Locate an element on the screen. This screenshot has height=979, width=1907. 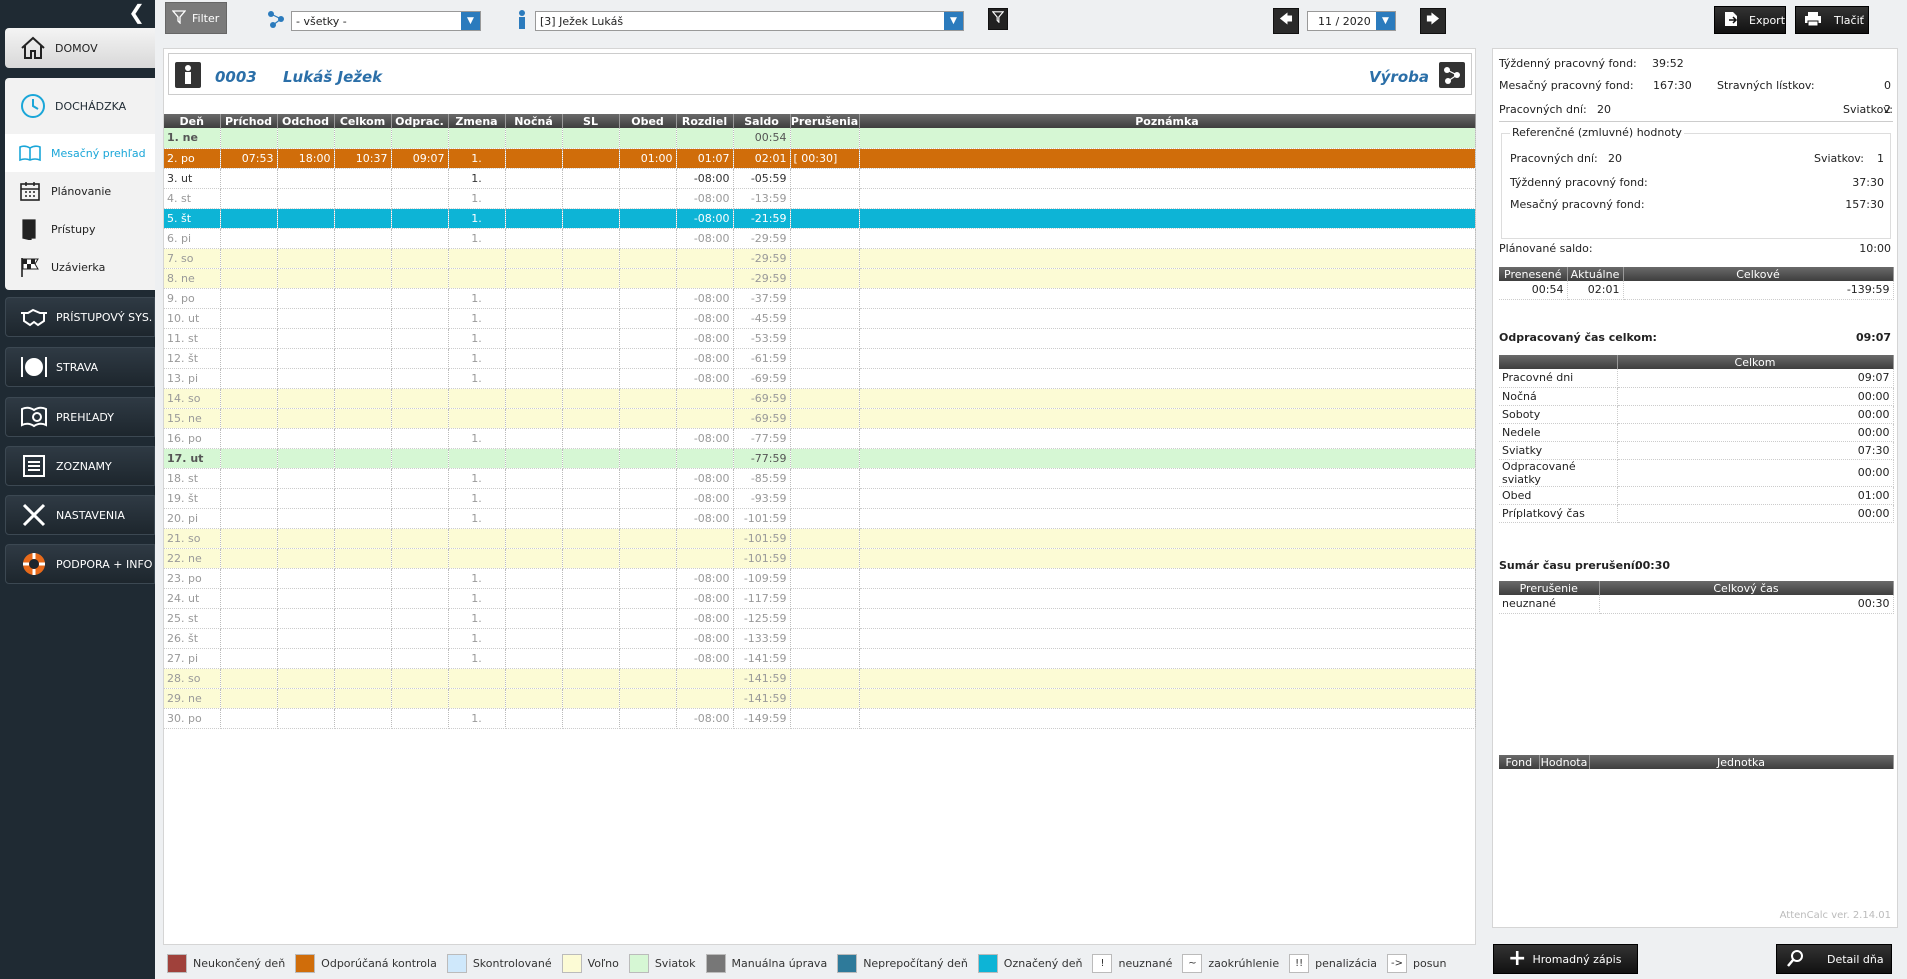
table-row: 4. st 1. -08:00 -13:59 is located at coordinates (820, 198).